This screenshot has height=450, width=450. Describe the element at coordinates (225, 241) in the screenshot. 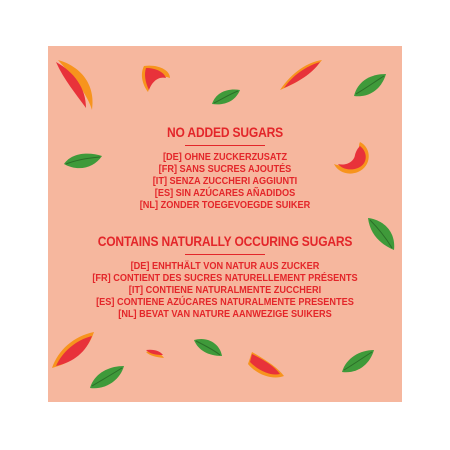

I see `naturally-occuring-sugars-heading: CONTAINS NATURALLY OCCURING SUGARS` at that location.